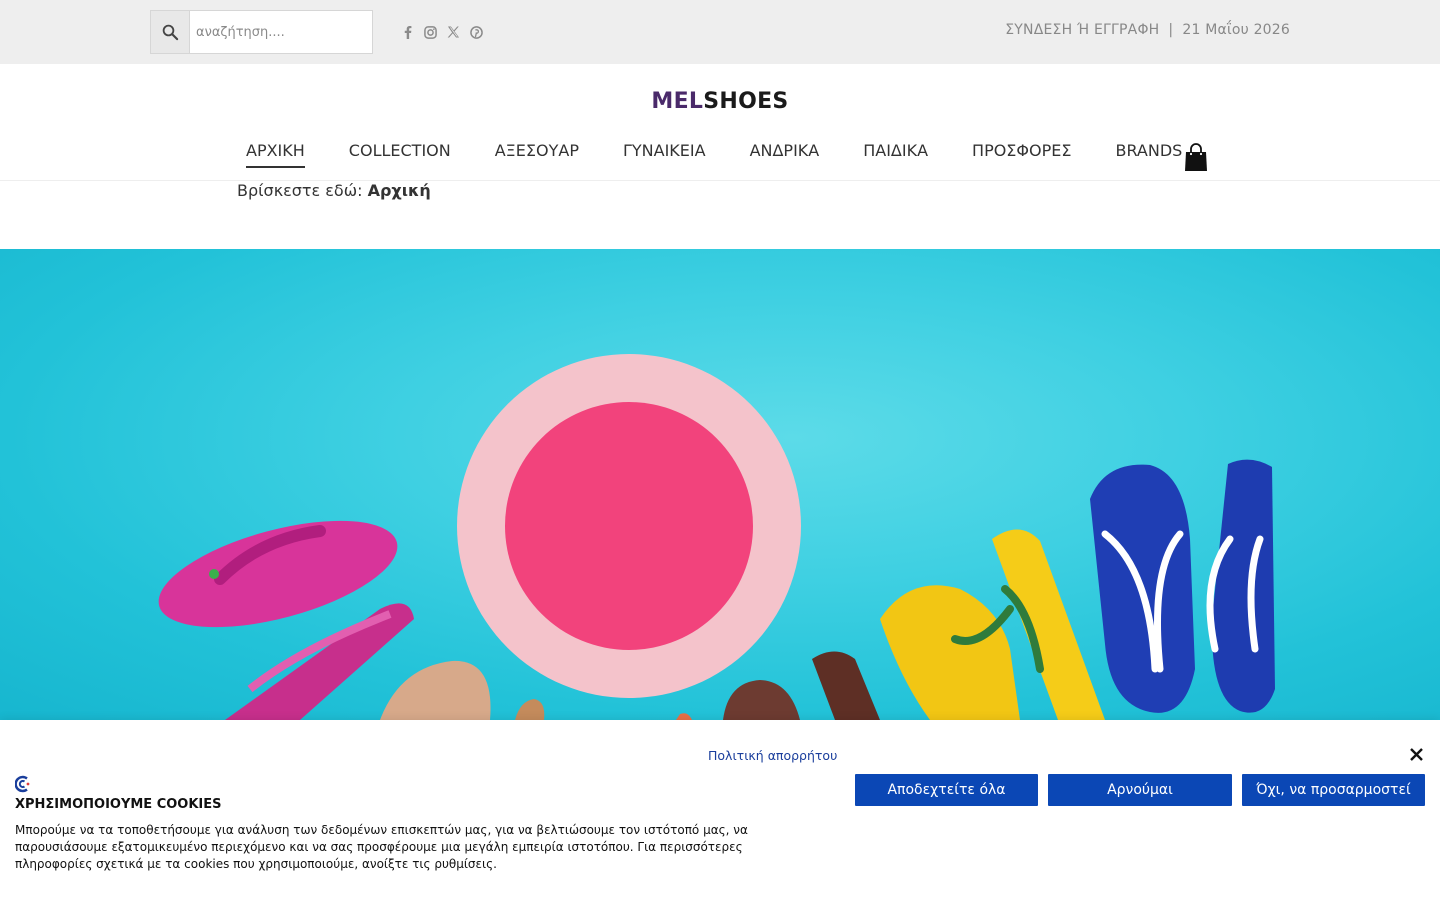 The image size is (1440, 900). I want to click on breadcrumb-prefix: Βρίσκεστε εδώ:, so click(300, 190).